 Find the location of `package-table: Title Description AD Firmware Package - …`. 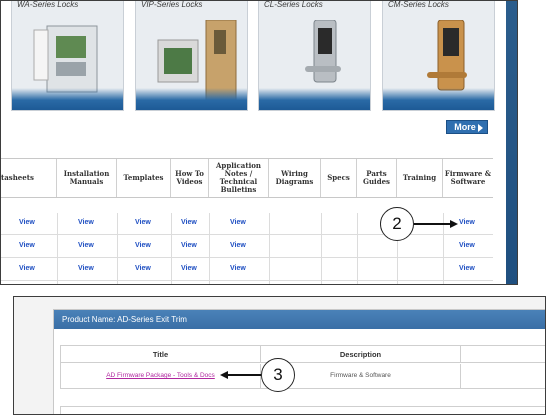

package-table: Title Description AD Firmware Package - … is located at coordinates (302, 367).